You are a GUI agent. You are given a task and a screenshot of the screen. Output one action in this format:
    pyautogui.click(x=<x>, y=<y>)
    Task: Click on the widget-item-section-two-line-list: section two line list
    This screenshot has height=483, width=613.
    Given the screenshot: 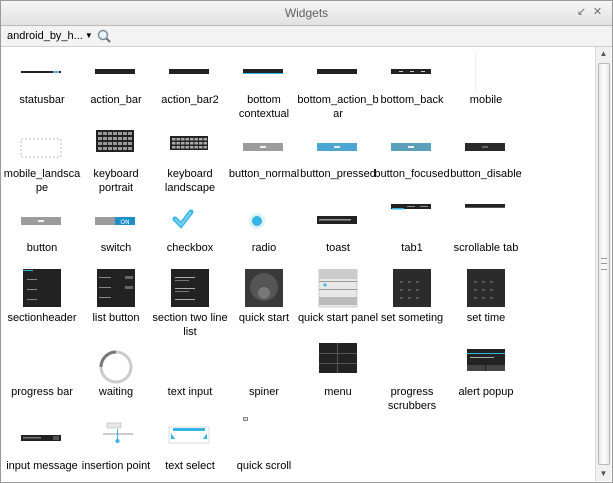 What is the action you would take?
    pyautogui.click(x=190, y=305)
    